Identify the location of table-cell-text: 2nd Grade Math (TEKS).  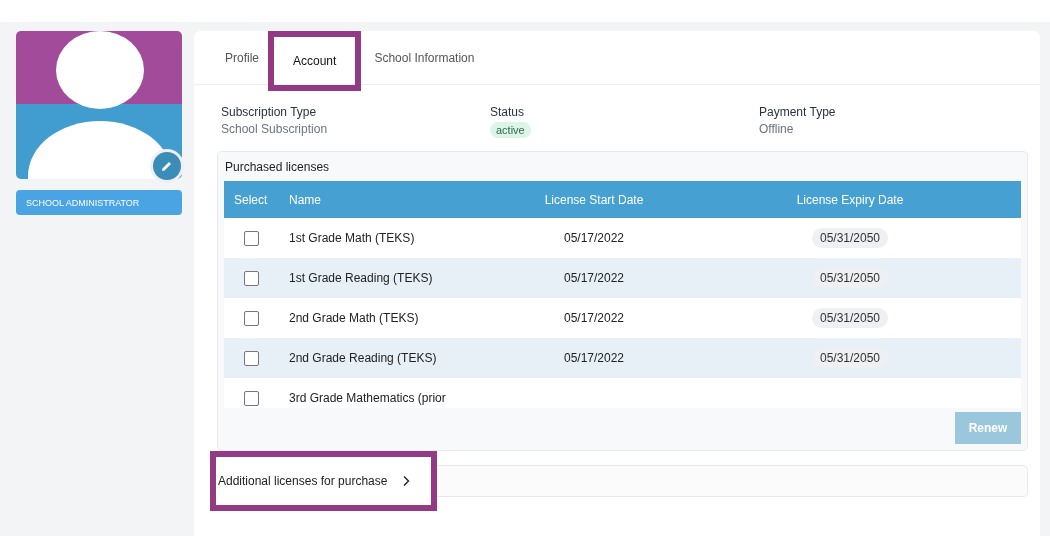
(354, 318).